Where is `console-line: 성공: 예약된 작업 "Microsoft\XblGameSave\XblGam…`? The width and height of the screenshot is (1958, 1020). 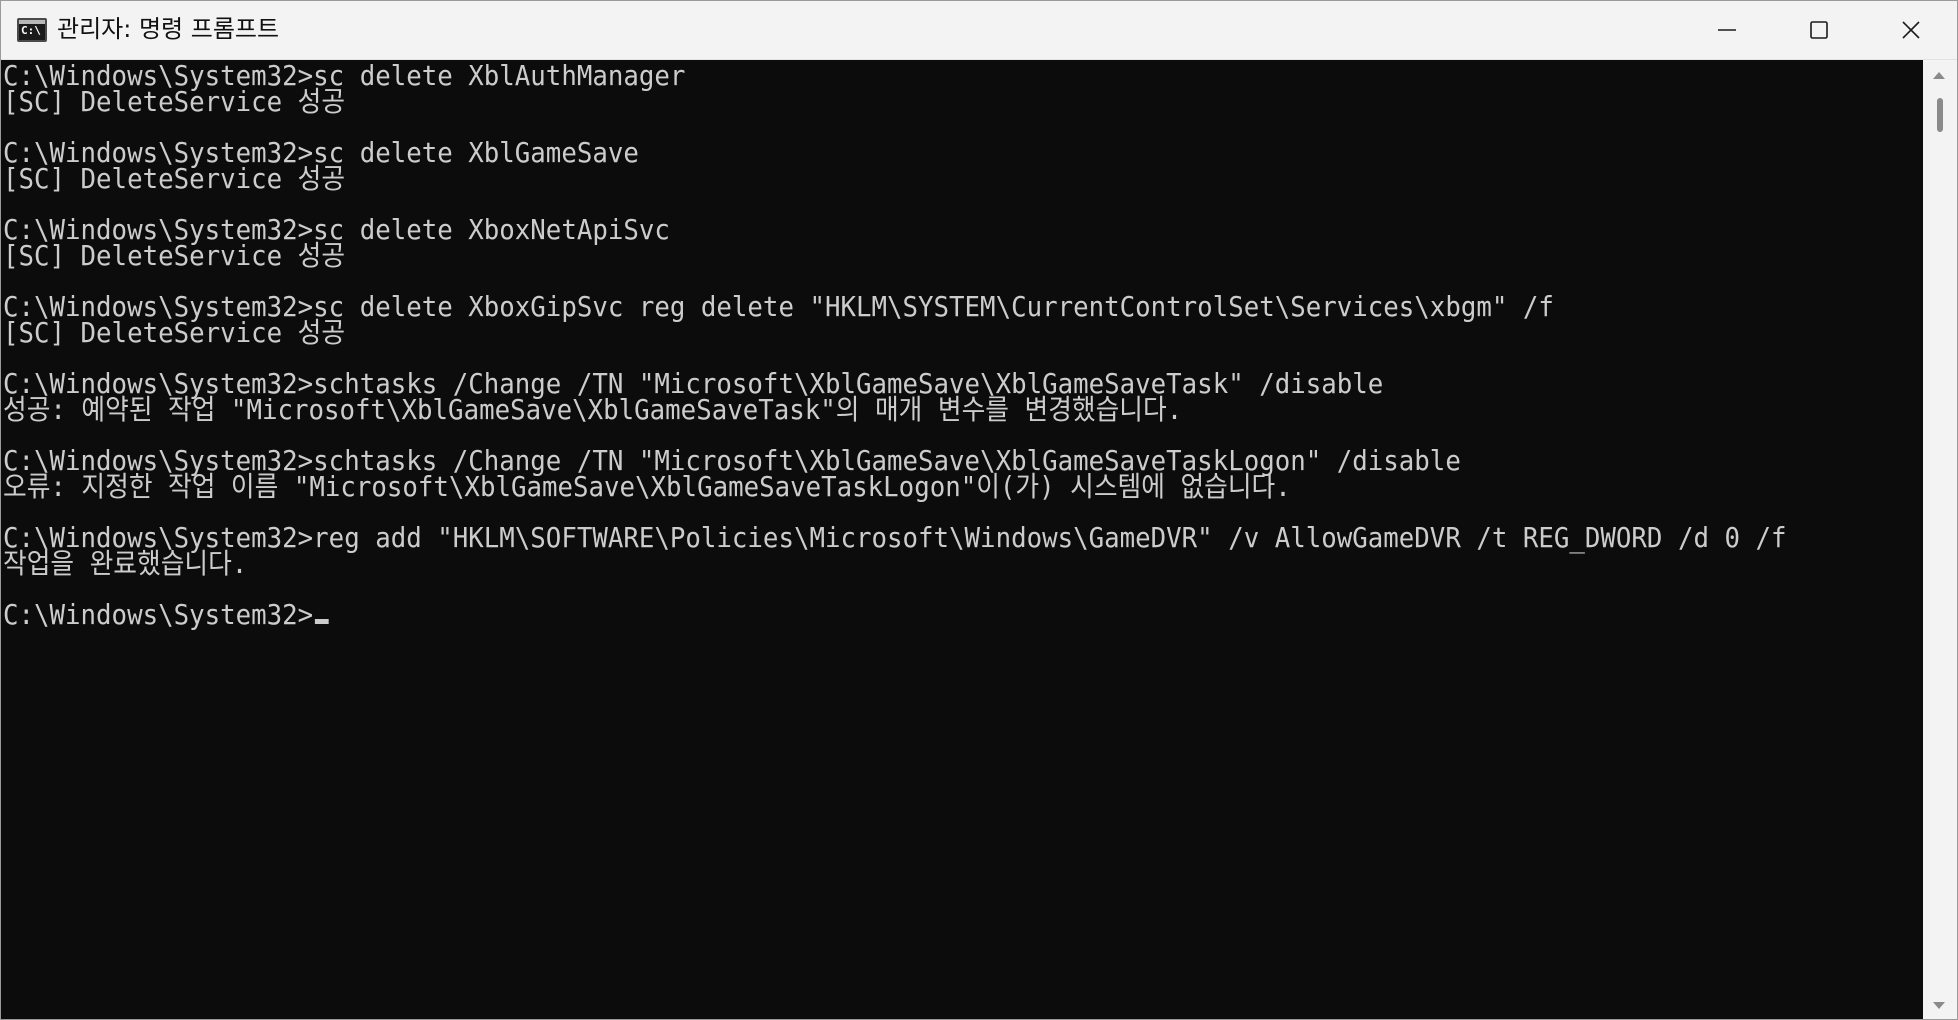
console-line: 성공: 예약된 작업 "Microsoft\XblGameSave\XblGam… is located at coordinates (593, 409).